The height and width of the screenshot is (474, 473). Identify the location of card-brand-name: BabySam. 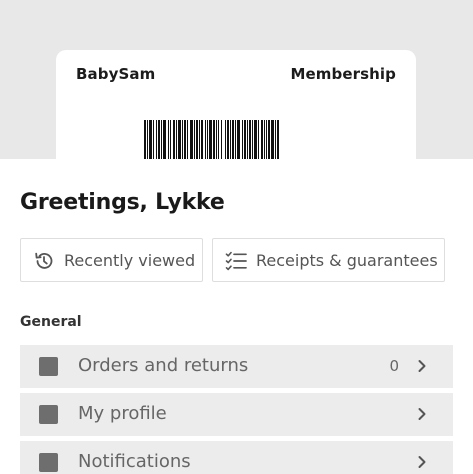
(116, 74).